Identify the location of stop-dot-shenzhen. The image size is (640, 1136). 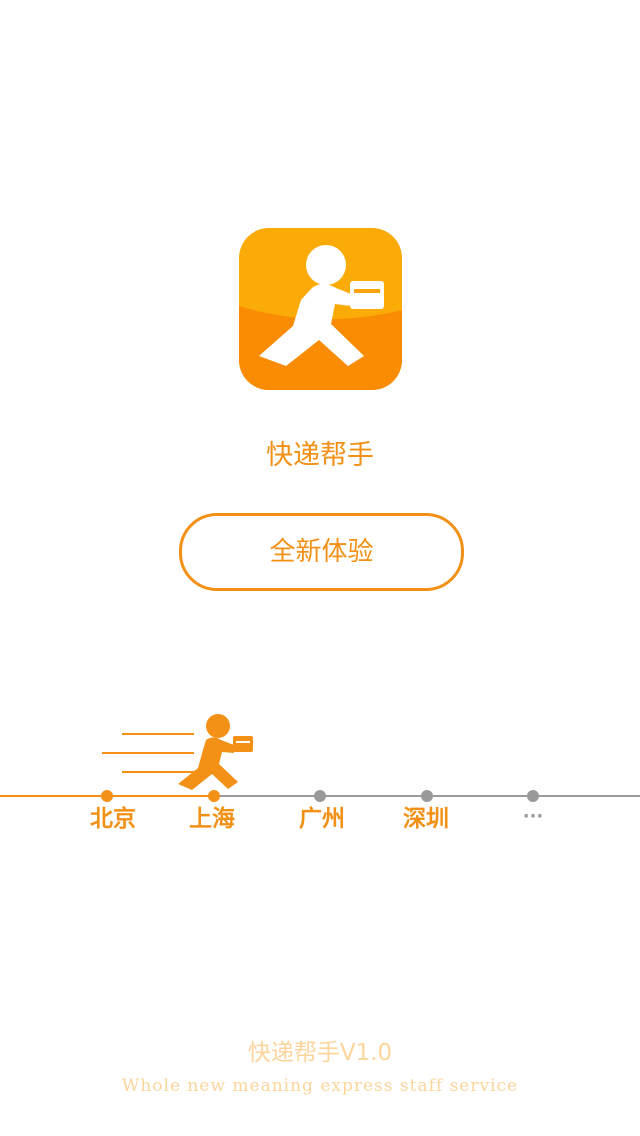
(427, 796).